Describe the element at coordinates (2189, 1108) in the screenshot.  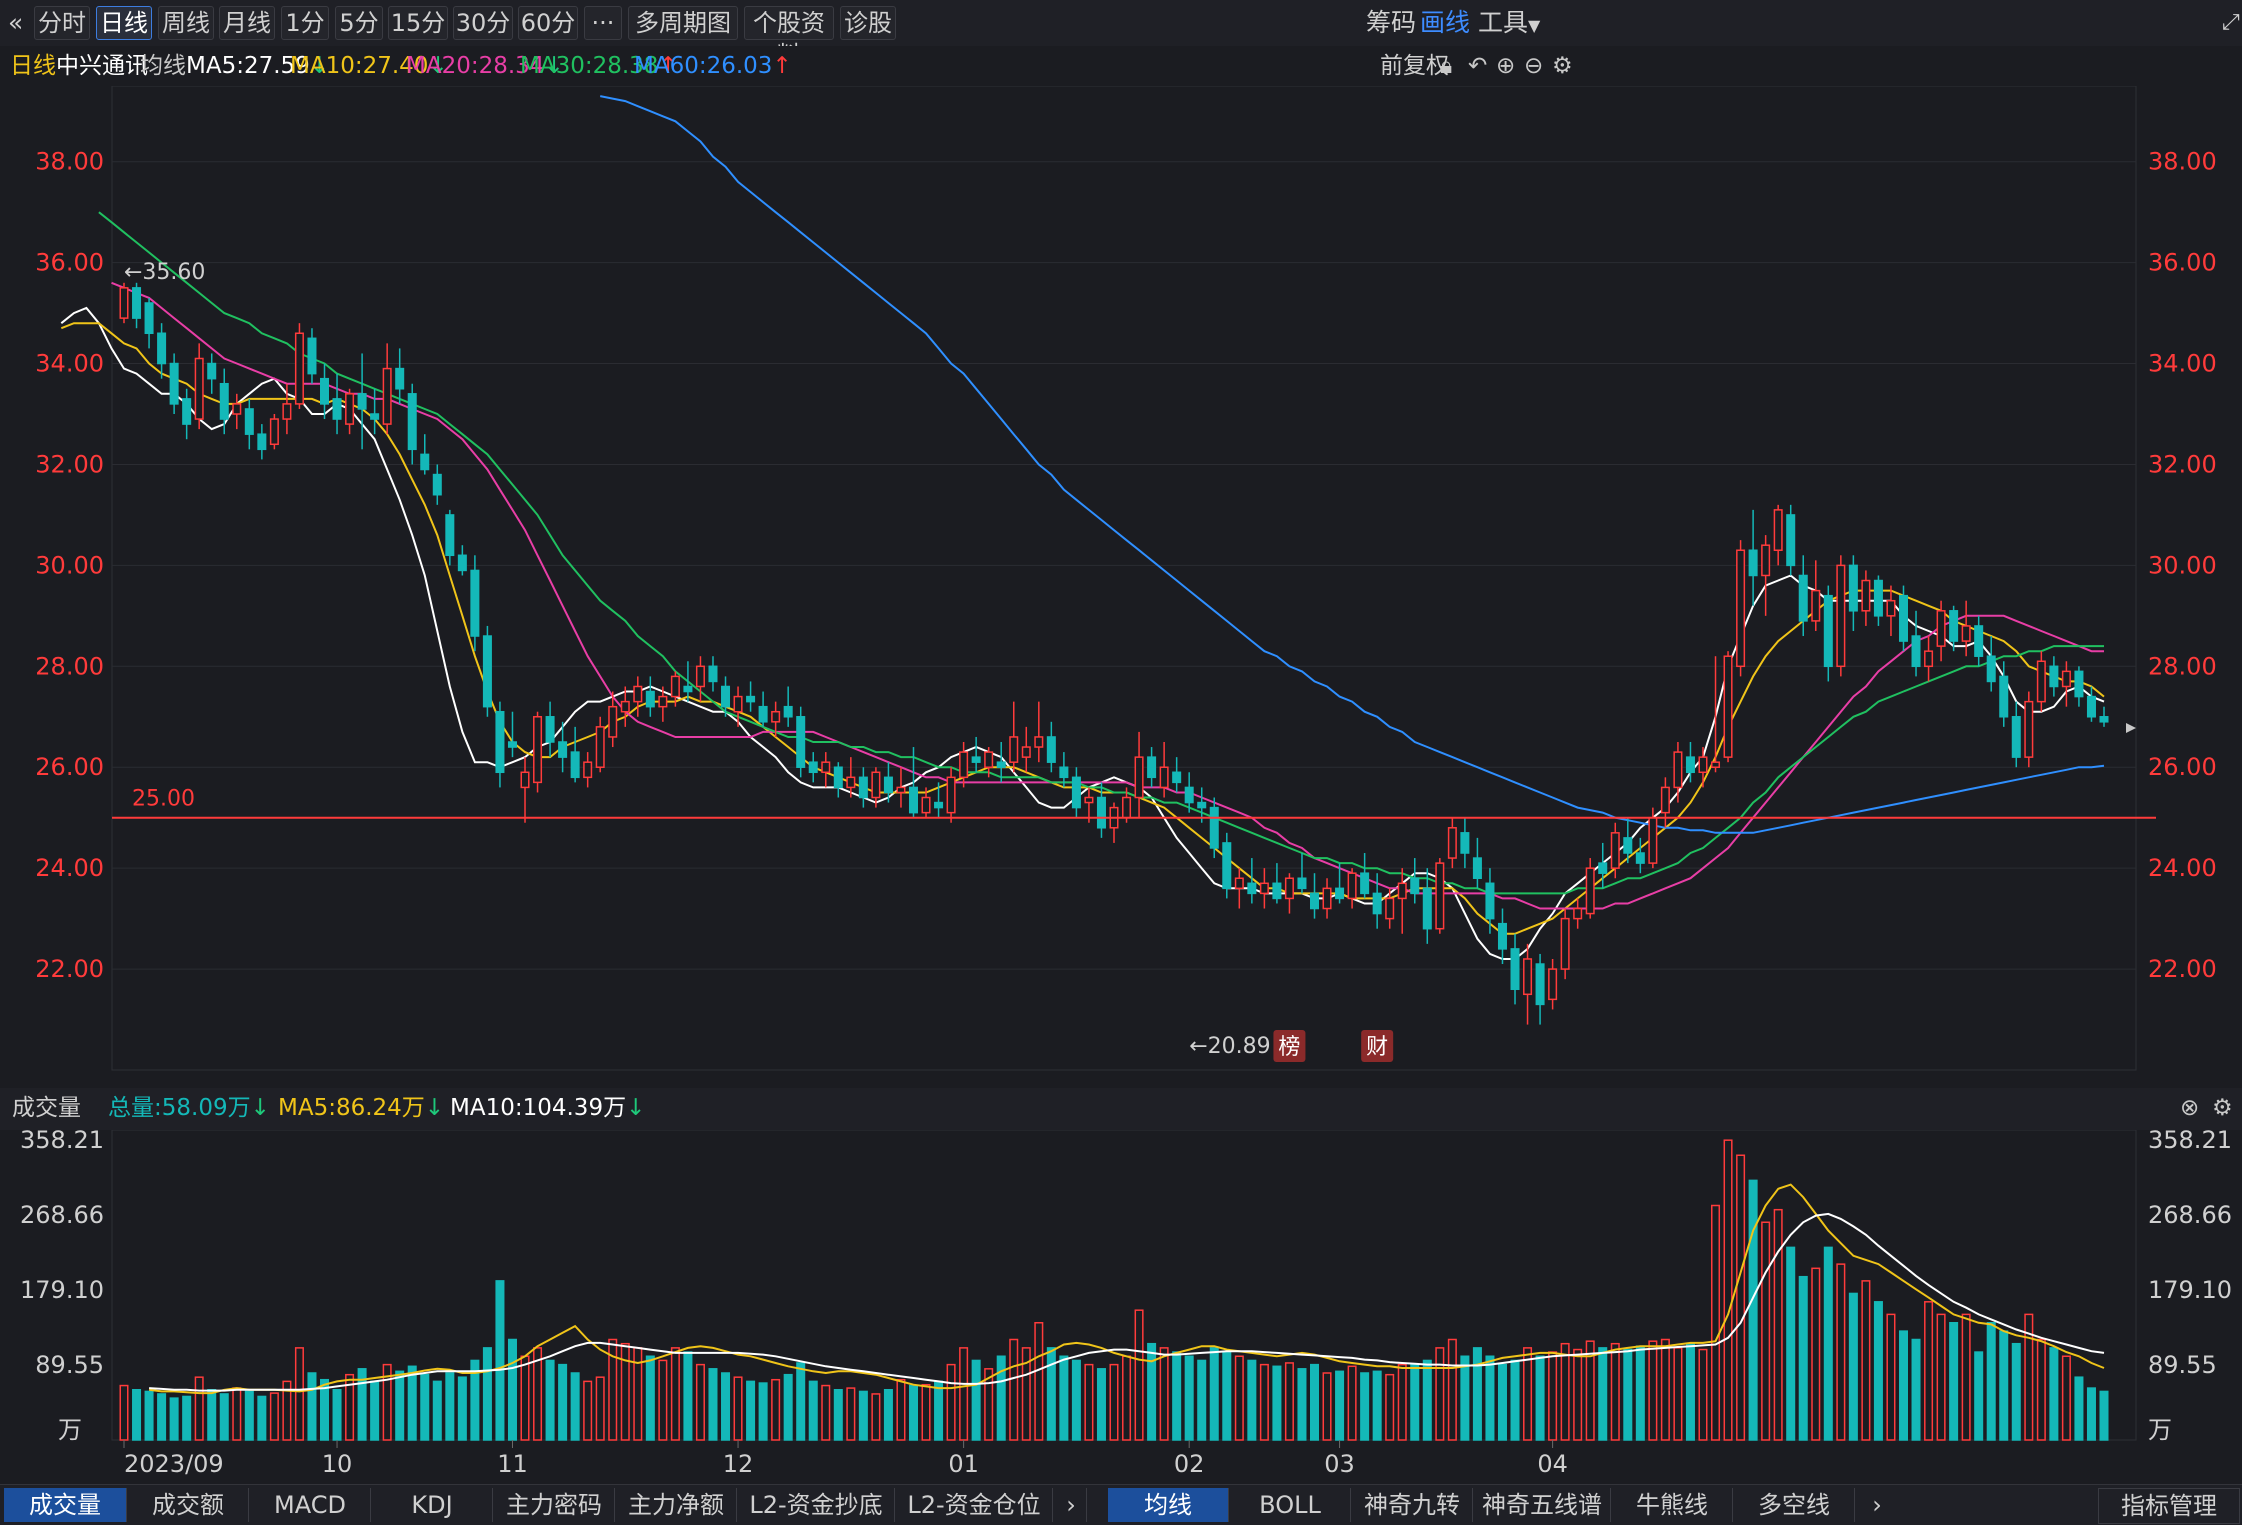
I see `close-icon: ⊗` at that location.